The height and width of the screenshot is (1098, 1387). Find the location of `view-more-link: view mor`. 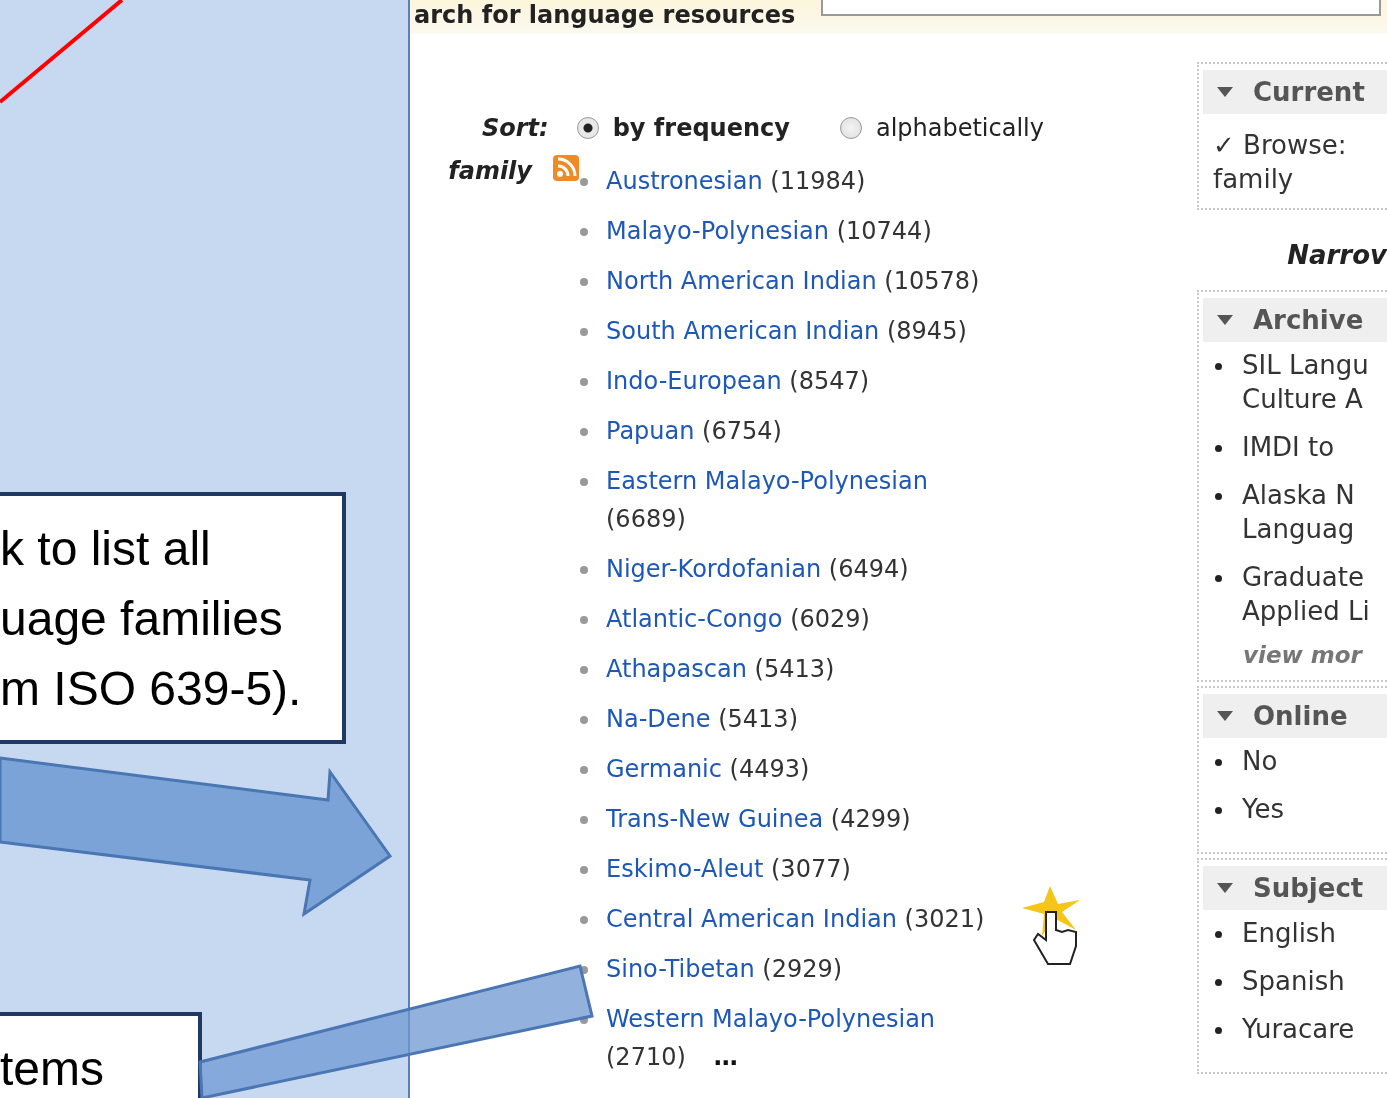

view-more-link: view mor is located at coordinates (1295, 655).